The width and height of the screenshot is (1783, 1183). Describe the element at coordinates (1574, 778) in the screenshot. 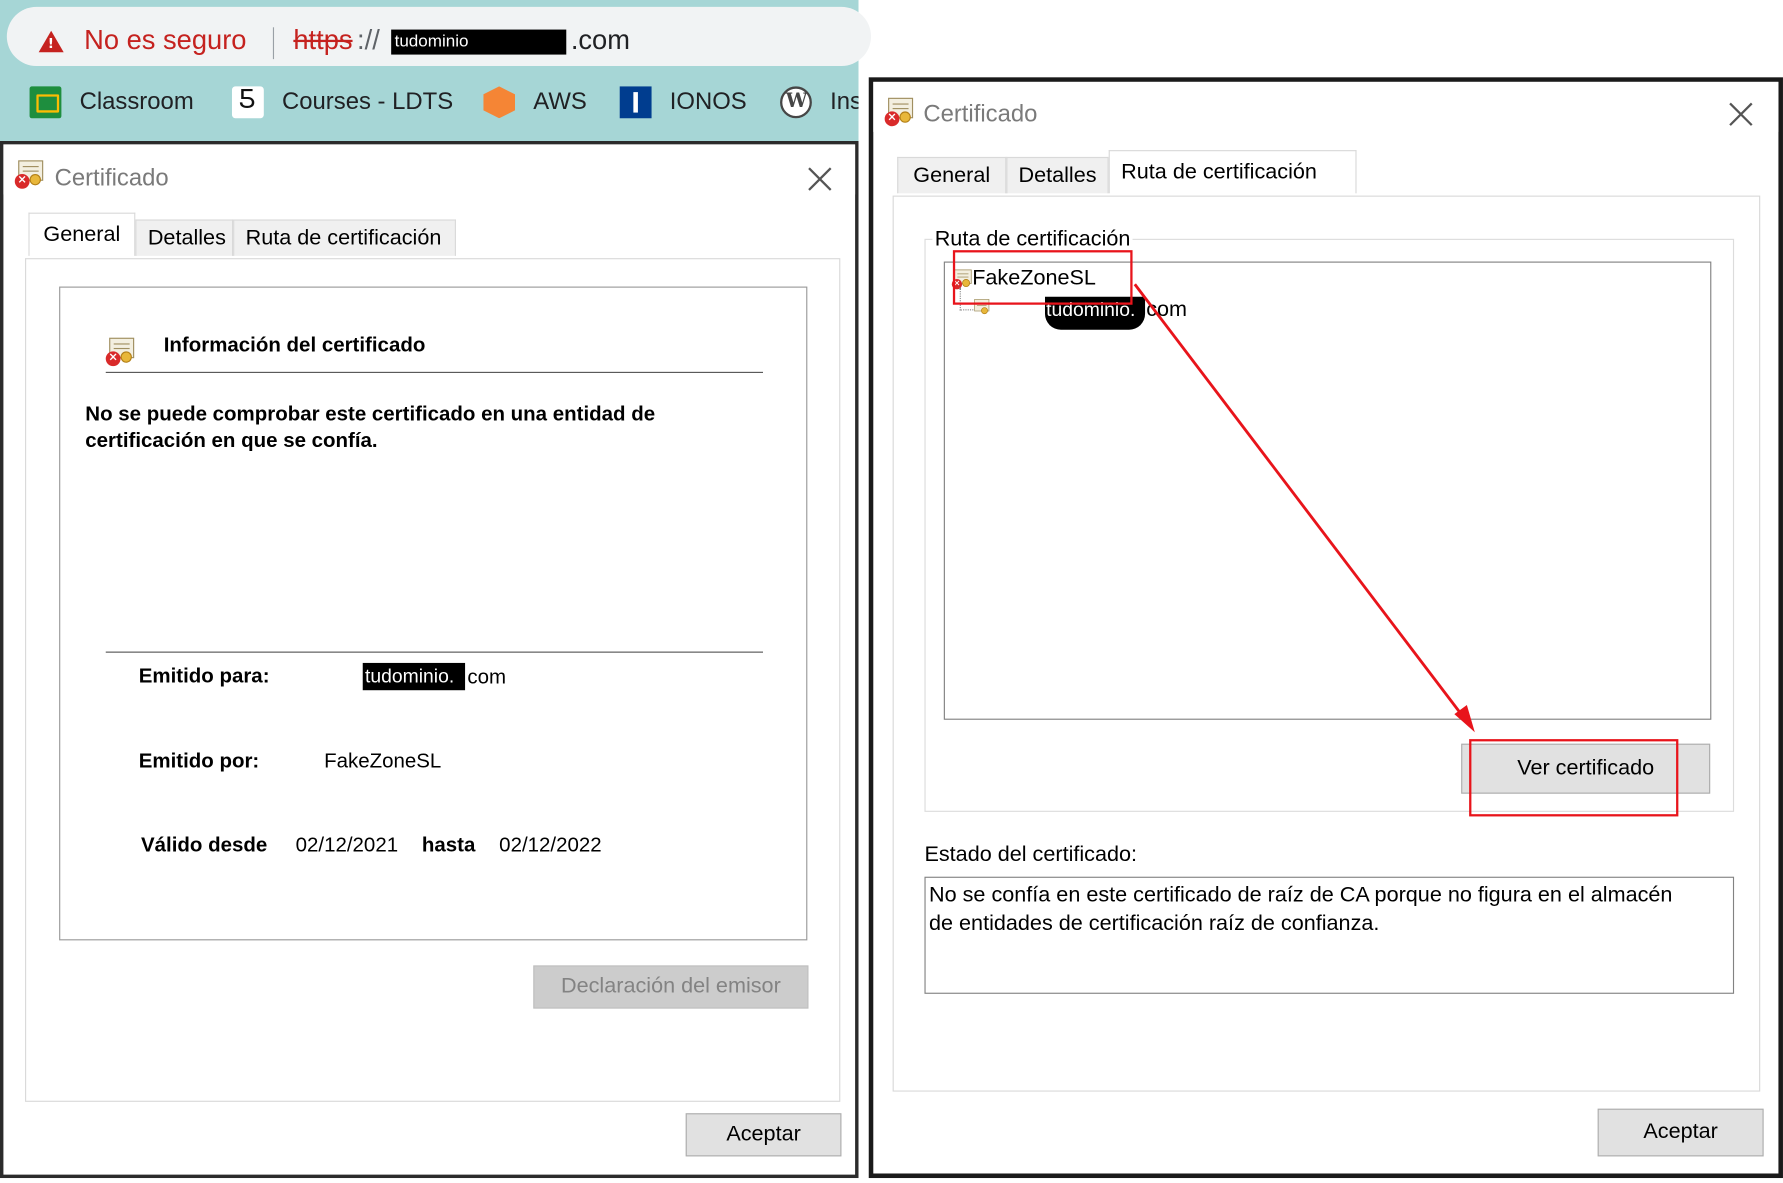

I see `annotation-highlight-button` at that location.